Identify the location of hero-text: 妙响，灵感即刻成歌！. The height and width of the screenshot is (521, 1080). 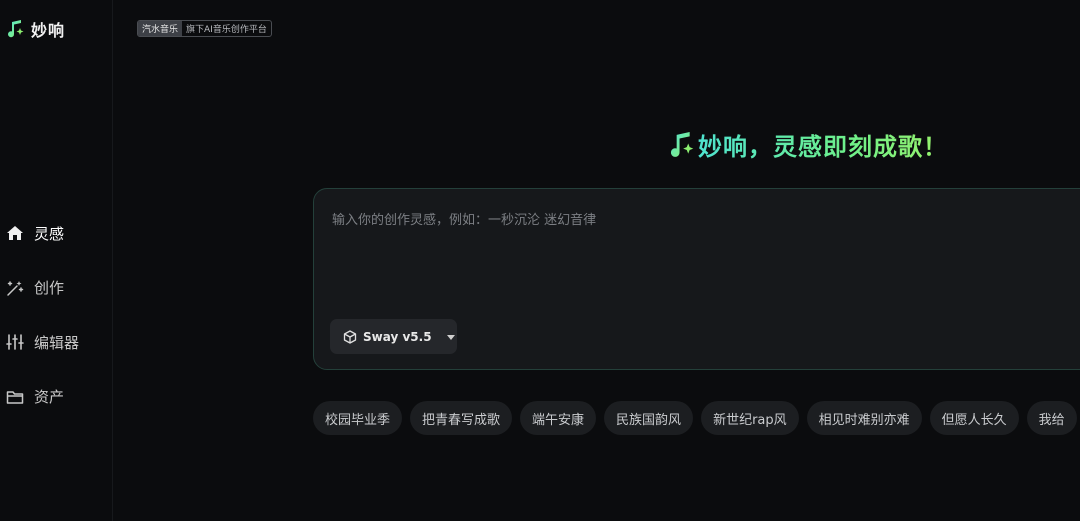
(823, 144).